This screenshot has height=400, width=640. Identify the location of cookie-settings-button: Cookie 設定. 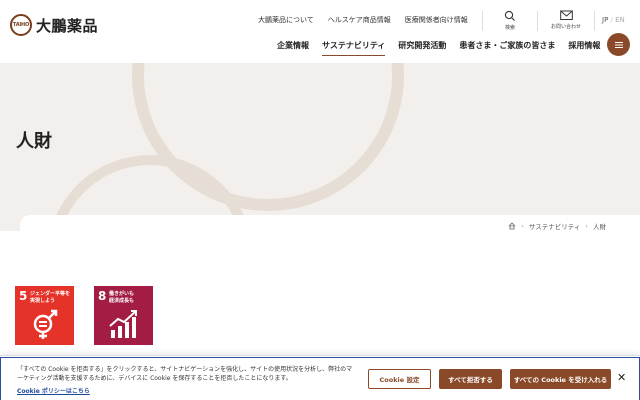
(399, 379).